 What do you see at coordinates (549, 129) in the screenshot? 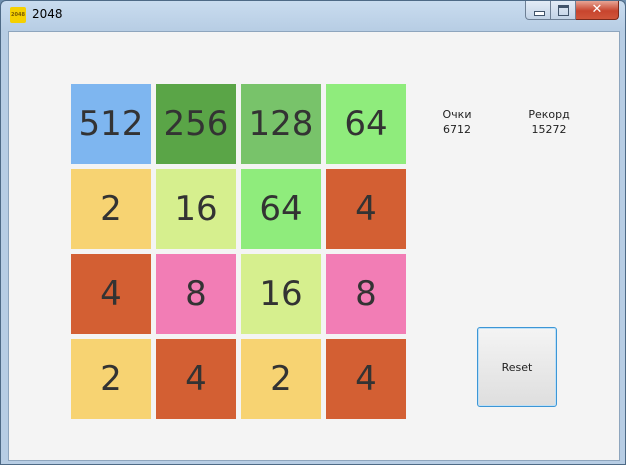
I see `record-value: 15272` at bounding box center [549, 129].